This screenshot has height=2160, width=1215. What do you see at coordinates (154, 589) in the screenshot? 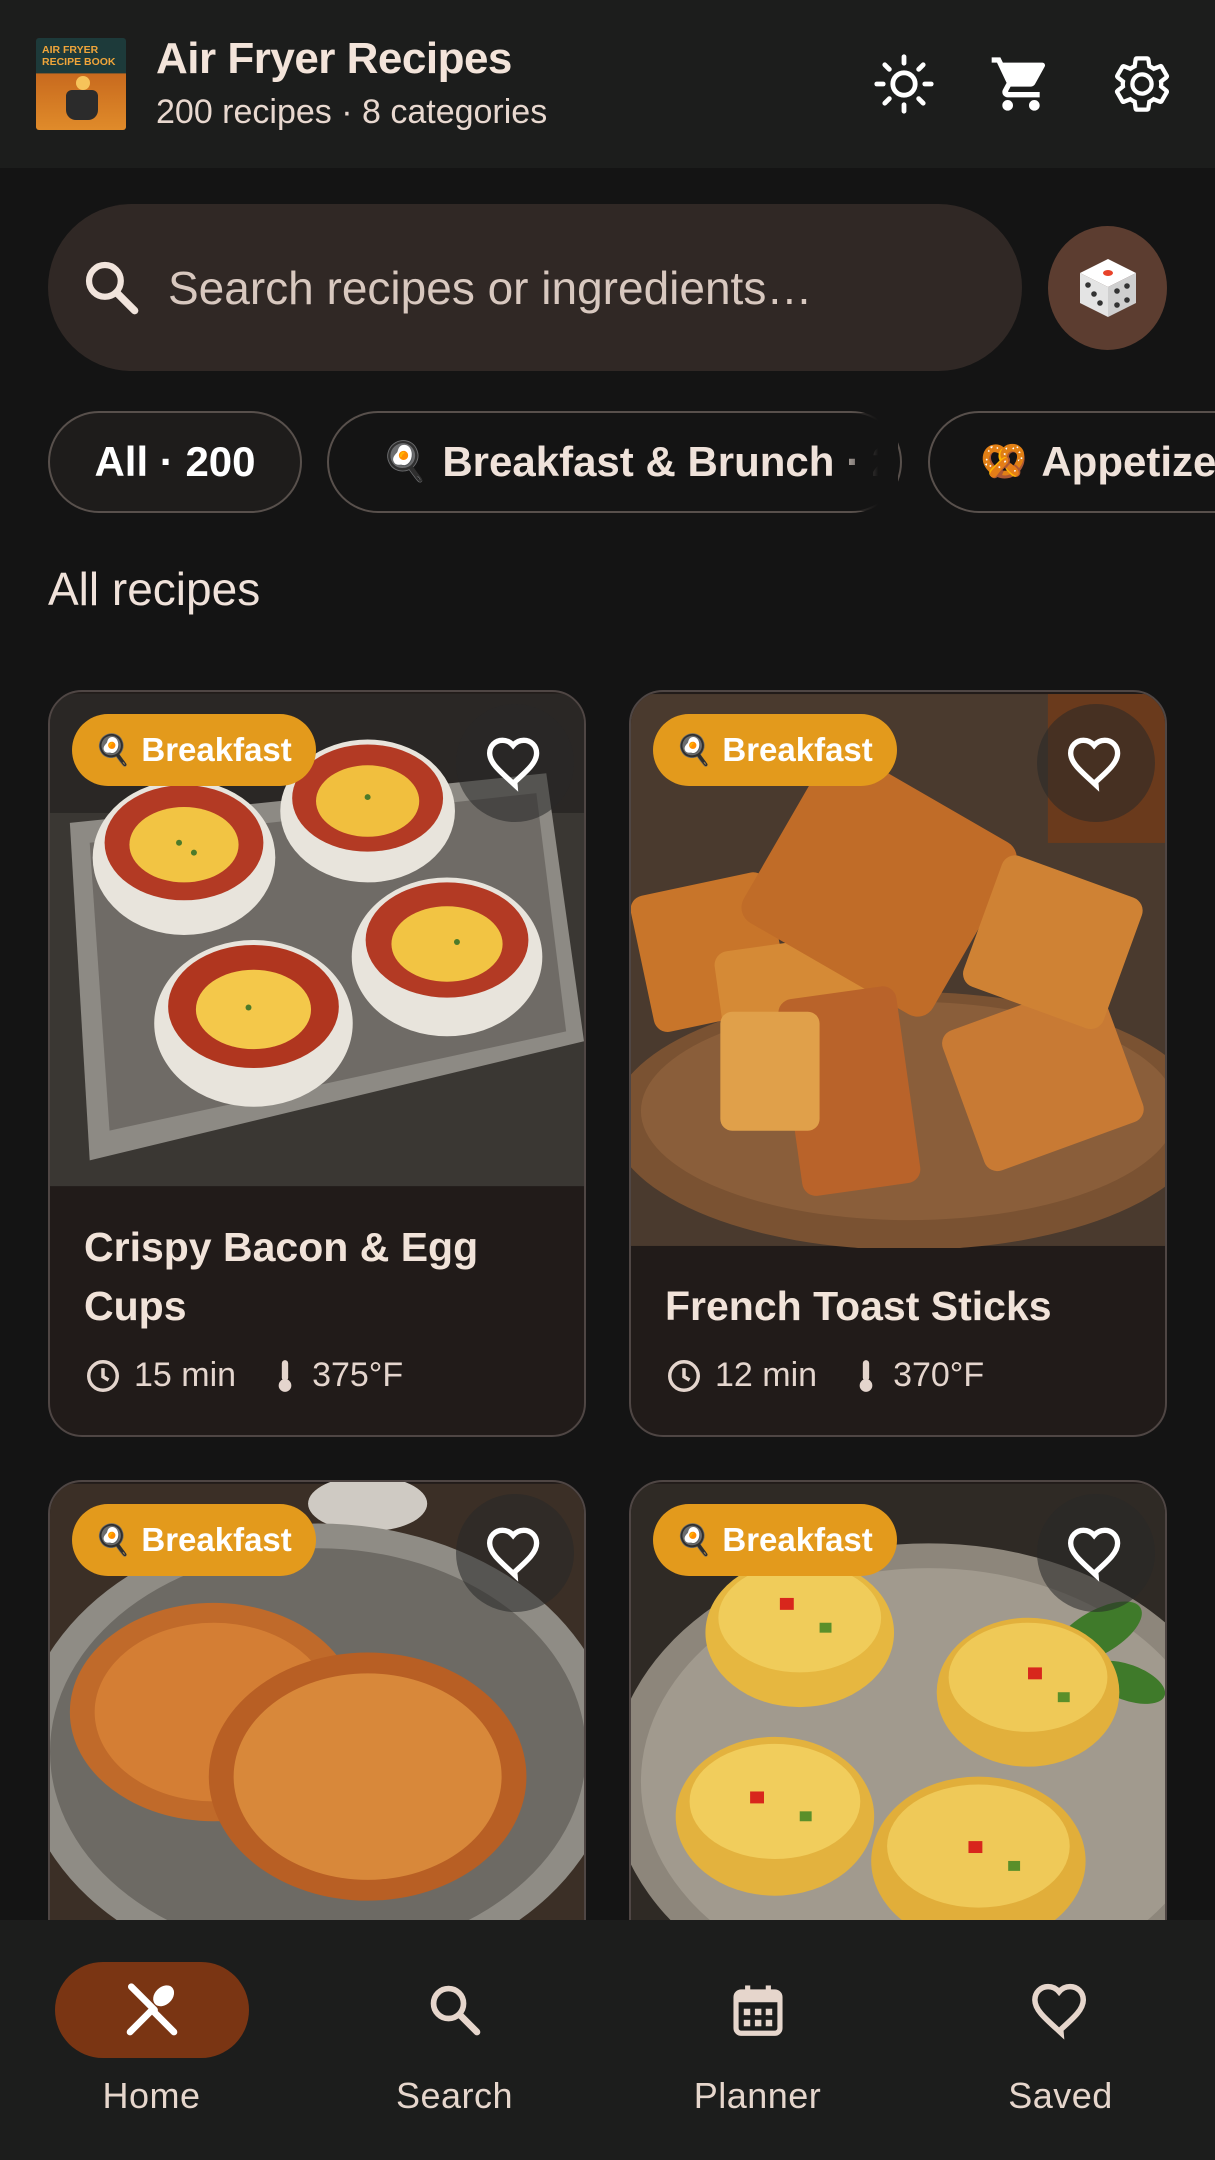
I see `section-title: All recipes` at bounding box center [154, 589].